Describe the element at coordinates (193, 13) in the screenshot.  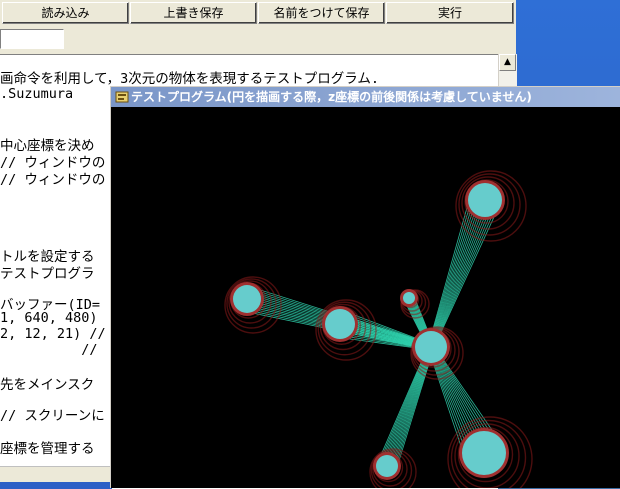
I see `overwrite-save-button: 上書き保存` at that location.